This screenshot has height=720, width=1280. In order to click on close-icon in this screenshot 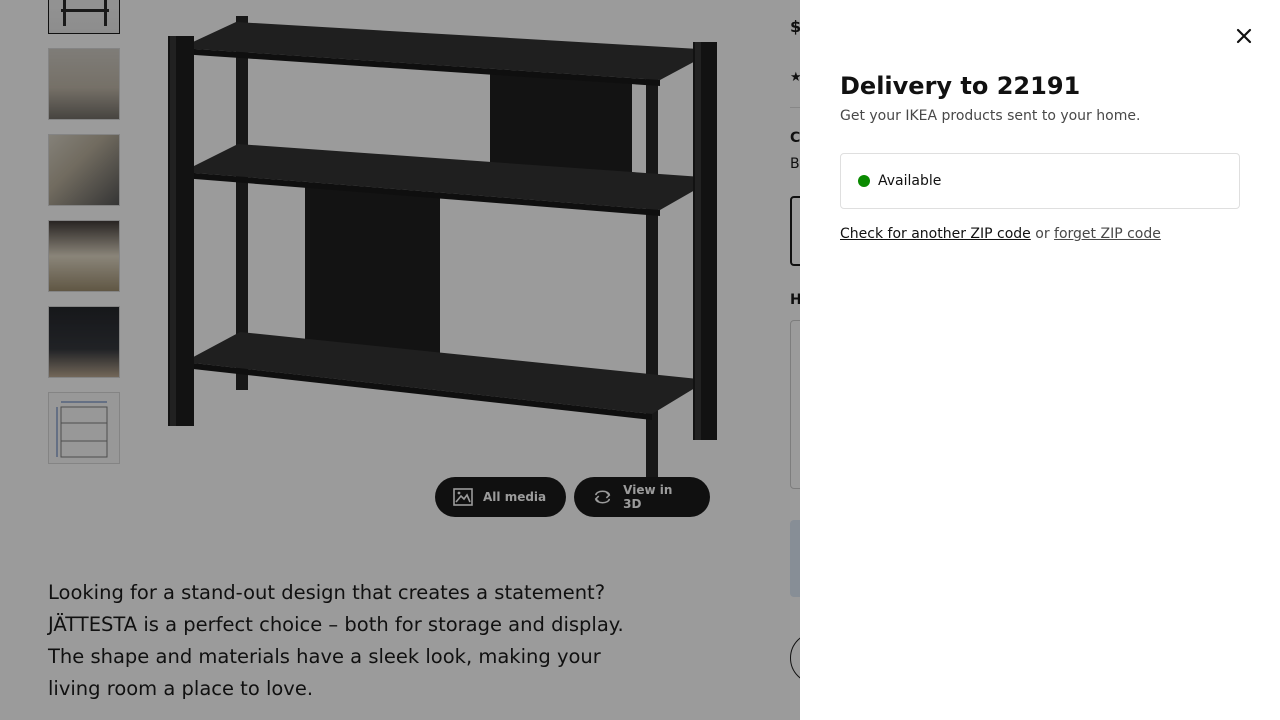, I will do `click(1244, 36)`.